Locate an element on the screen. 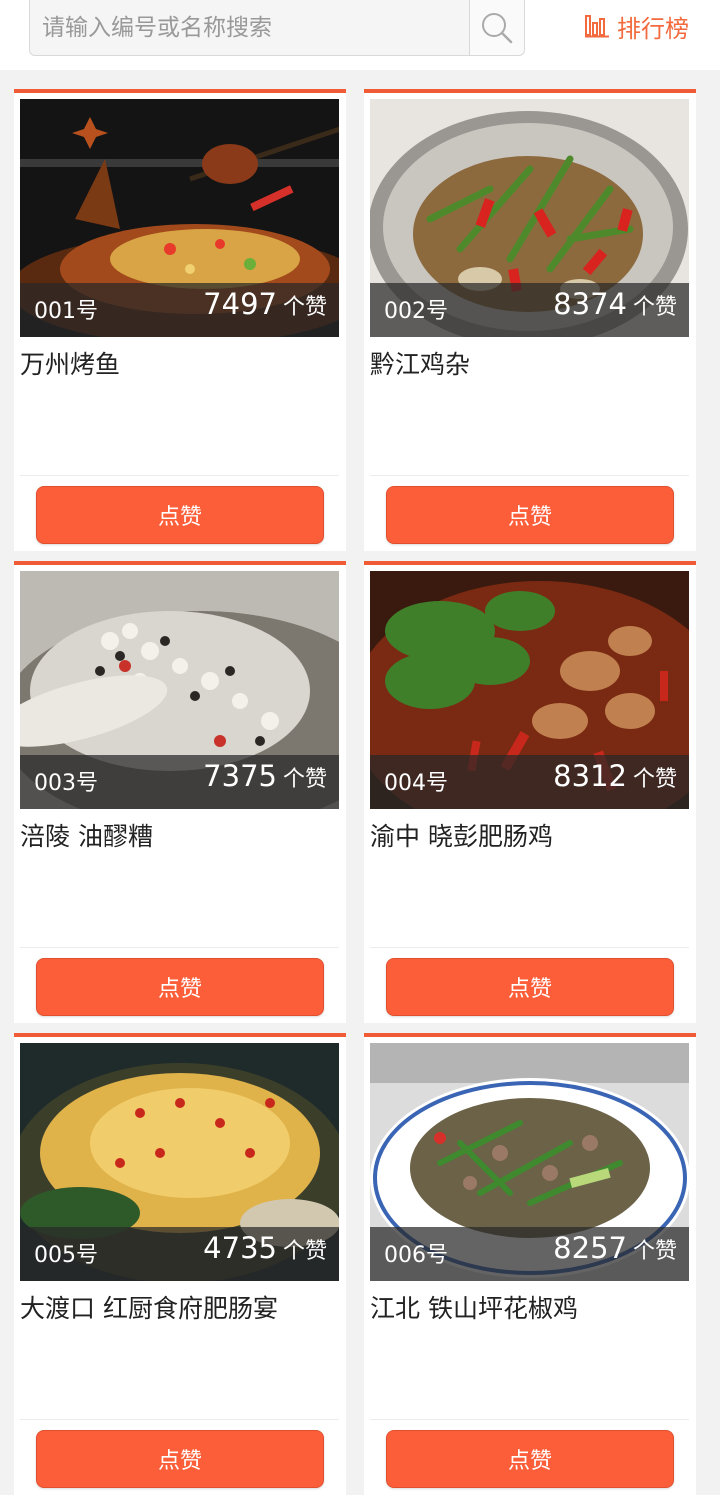  header-bar: 排行榜 is located at coordinates (360, 35).